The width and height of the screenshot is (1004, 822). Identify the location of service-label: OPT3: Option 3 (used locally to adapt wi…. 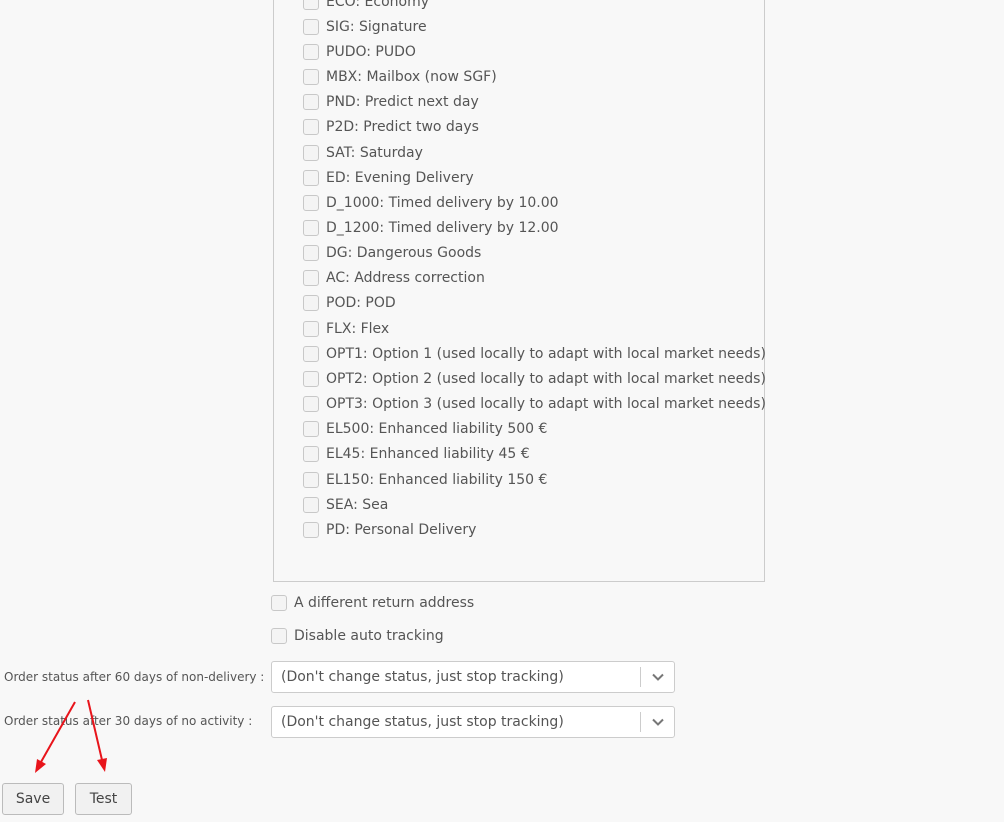
(546, 404).